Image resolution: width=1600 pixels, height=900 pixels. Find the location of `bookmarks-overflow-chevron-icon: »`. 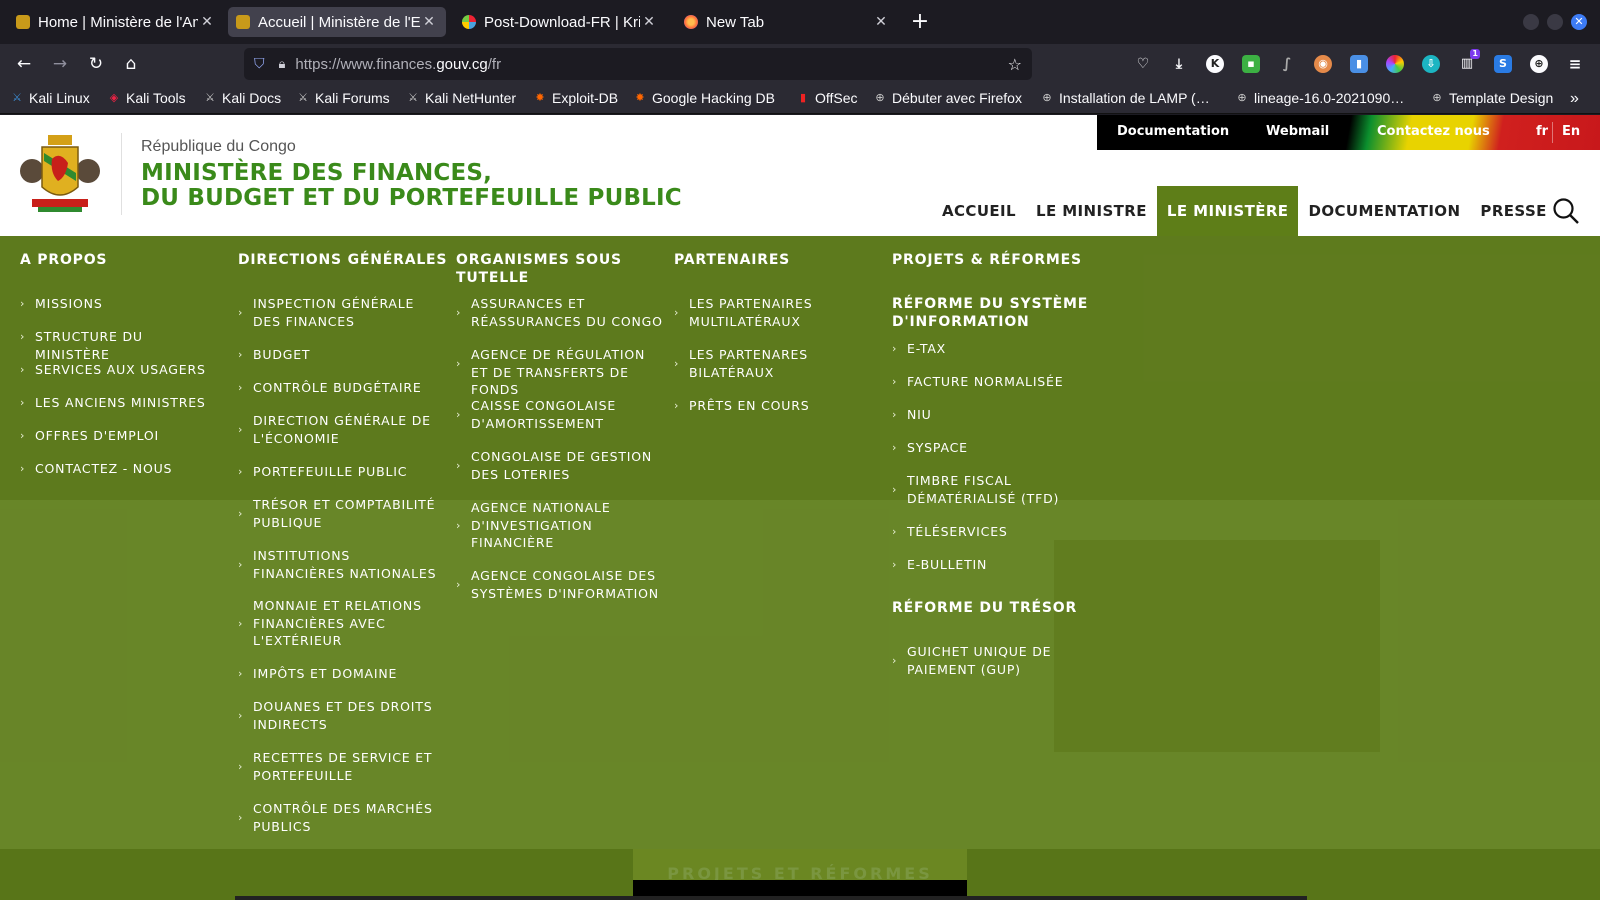

bookmarks-overflow-chevron-icon: » is located at coordinates (1574, 99).